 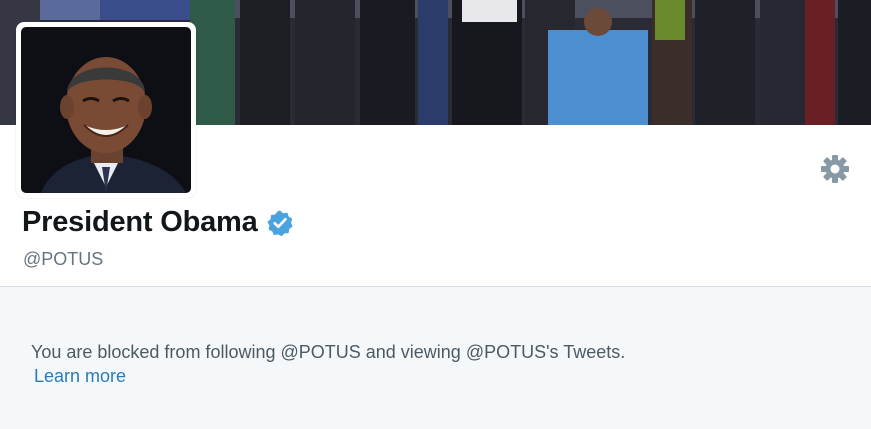 What do you see at coordinates (80, 376) in the screenshot?
I see `learn-more-link: Learn more` at bounding box center [80, 376].